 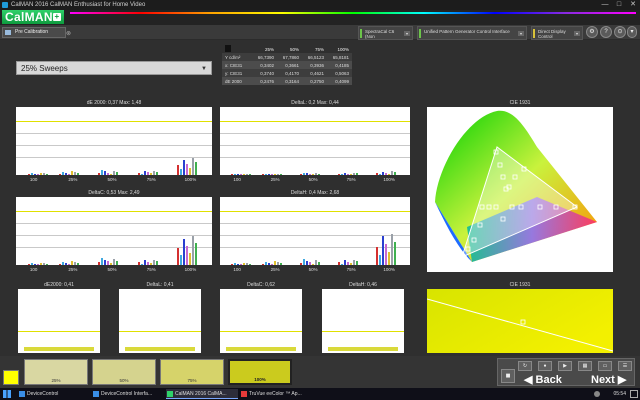 What do you see at coordinates (319, 49) in the screenshot?
I see `table-header: 75%` at bounding box center [319, 49].